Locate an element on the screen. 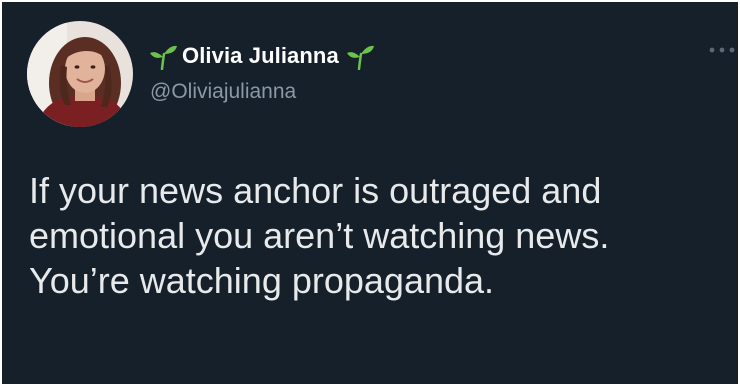  author-handle: @Oliviajulianna is located at coordinates (223, 92).